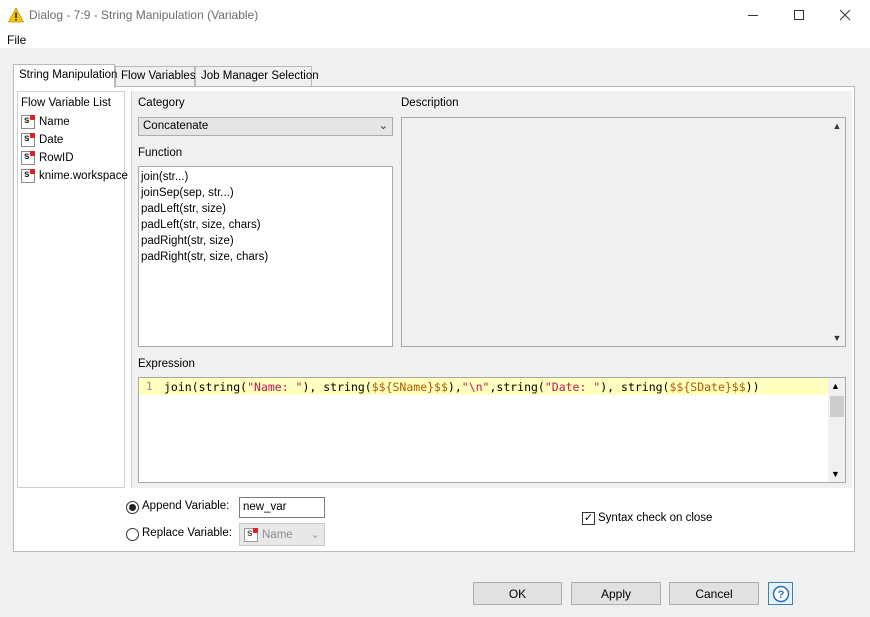 The image size is (870, 617). Describe the element at coordinates (752, 387) in the screenshot. I see `code-token: ))` at that location.